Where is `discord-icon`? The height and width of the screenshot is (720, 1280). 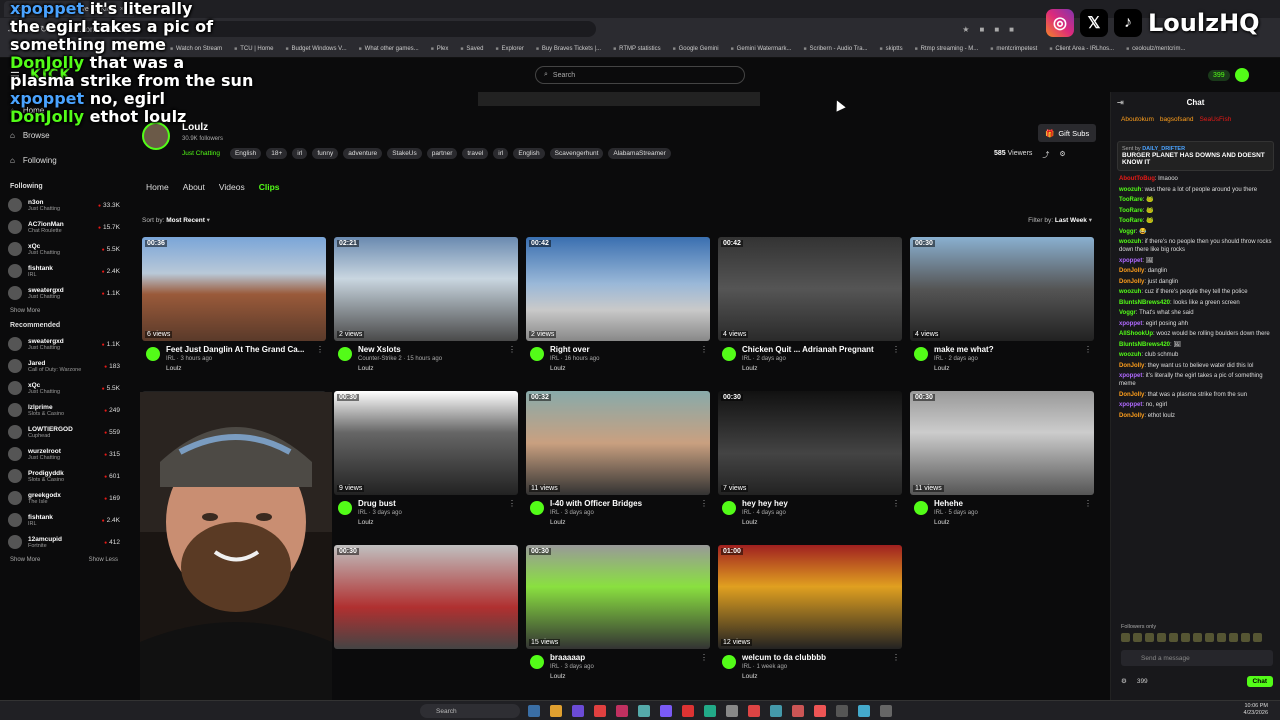 discord-icon is located at coordinates (666, 711).